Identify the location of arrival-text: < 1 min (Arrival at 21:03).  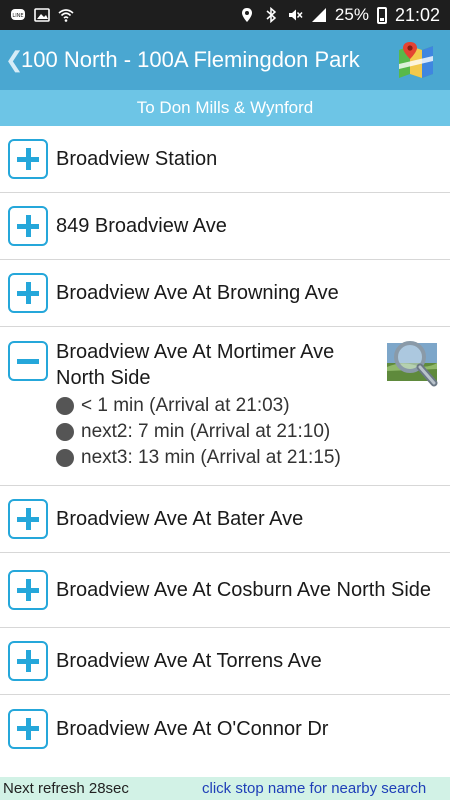
(185, 405).